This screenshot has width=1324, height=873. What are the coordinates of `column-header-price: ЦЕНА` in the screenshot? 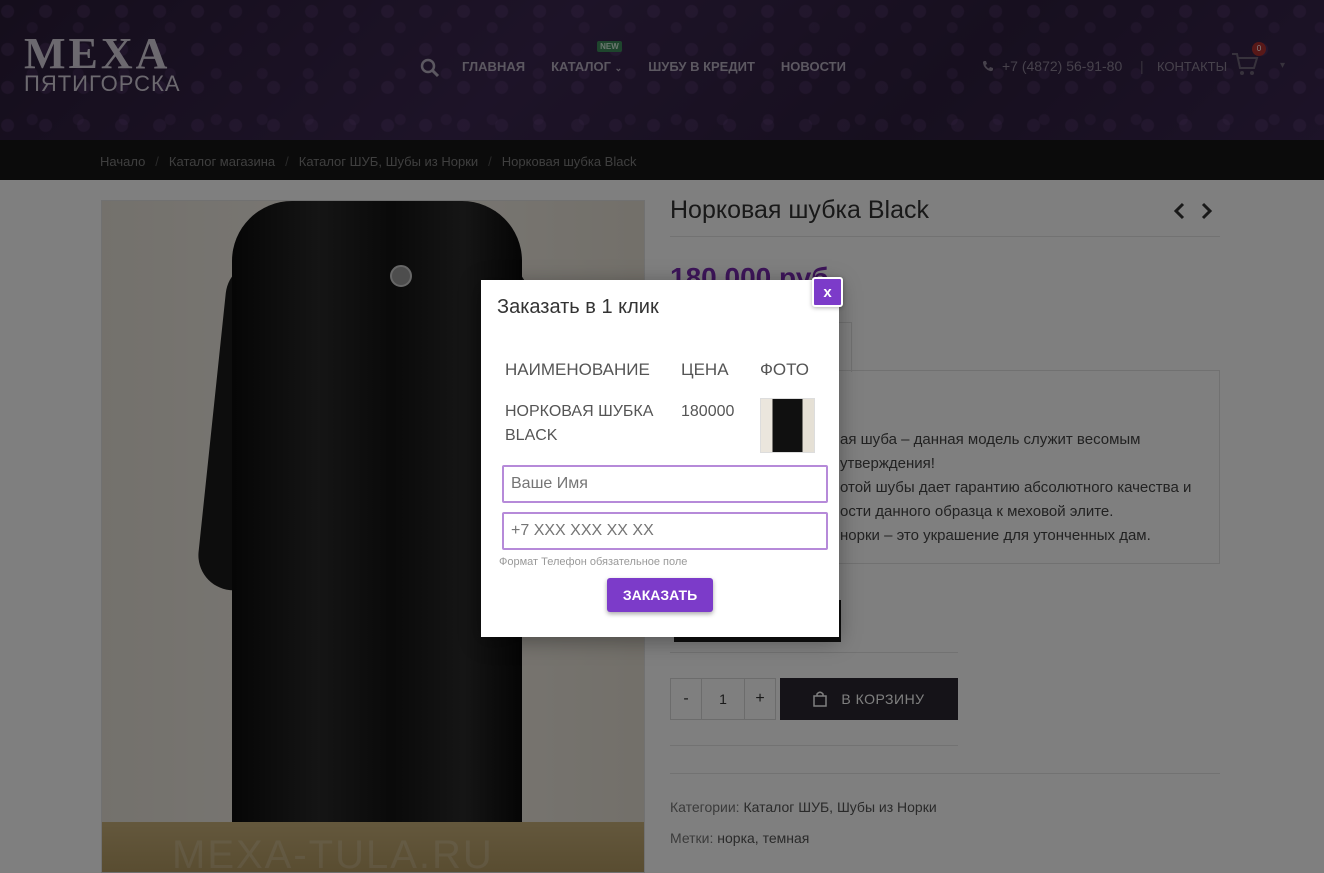 It's located at (705, 369).